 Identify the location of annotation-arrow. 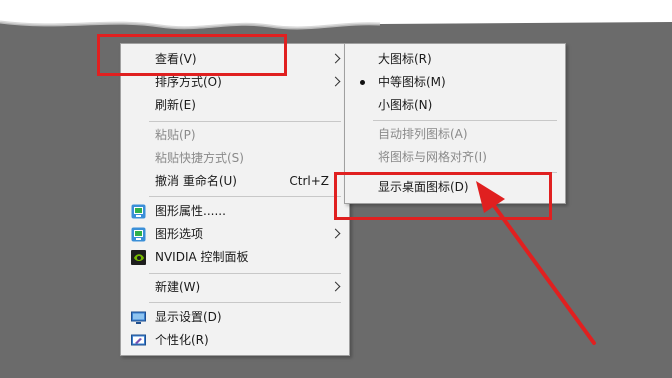
(536, 263).